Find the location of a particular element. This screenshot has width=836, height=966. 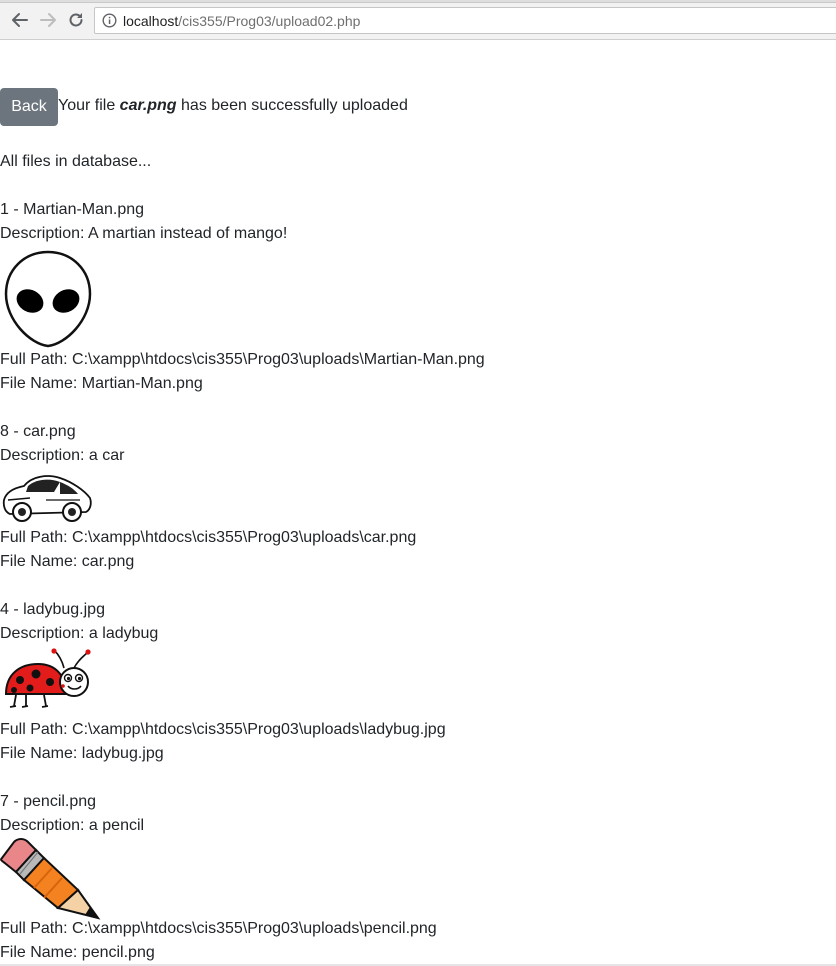

url-path: /cis355/Prog03/upload02.php is located at coordinates (269, 21).